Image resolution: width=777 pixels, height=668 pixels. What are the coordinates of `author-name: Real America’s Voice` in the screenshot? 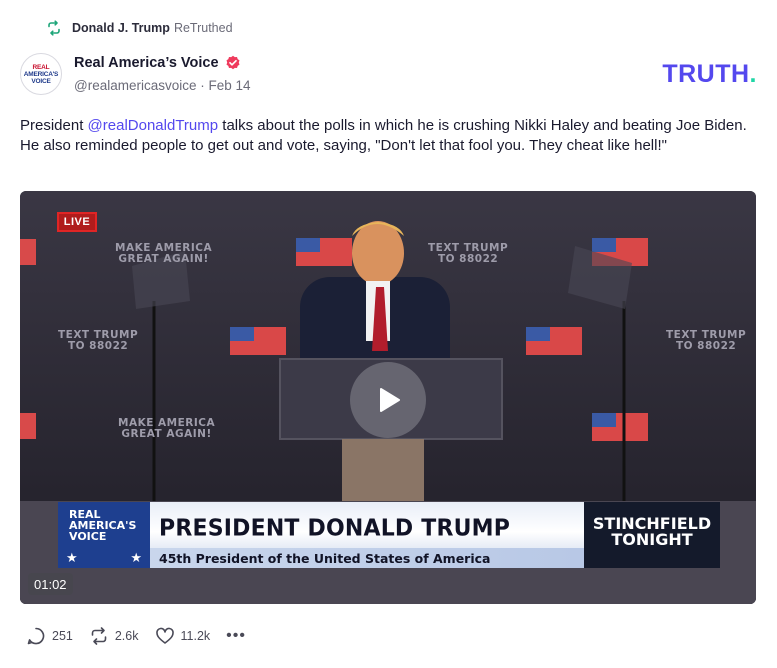 It's located at (146, 63).